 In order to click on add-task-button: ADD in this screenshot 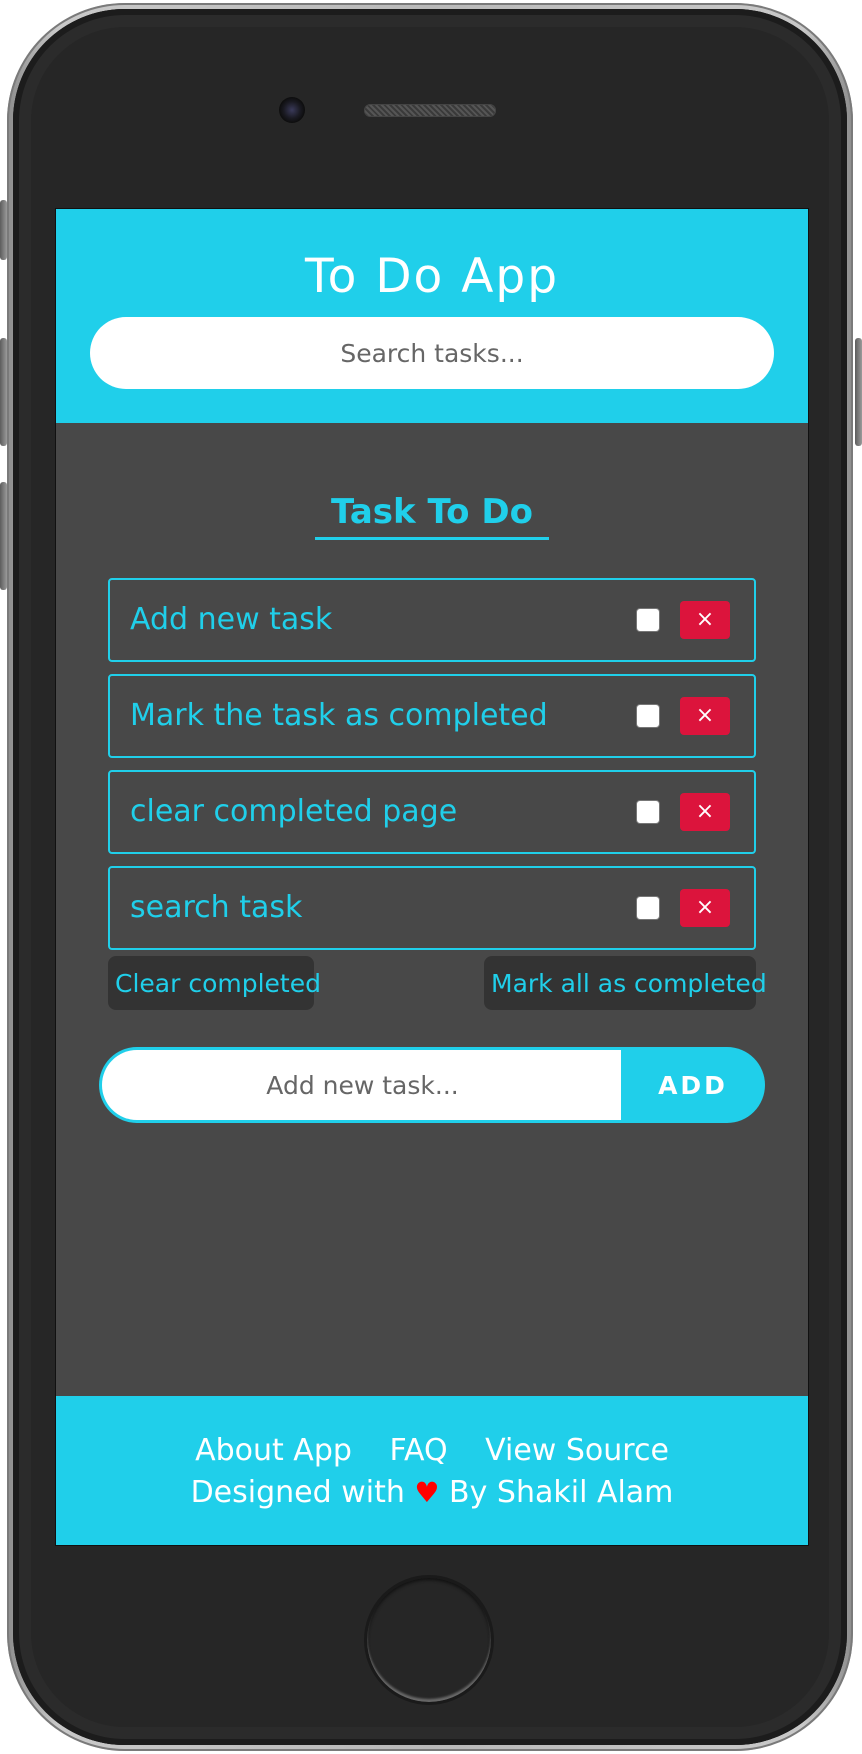, I will do `click(693, 1085)`.